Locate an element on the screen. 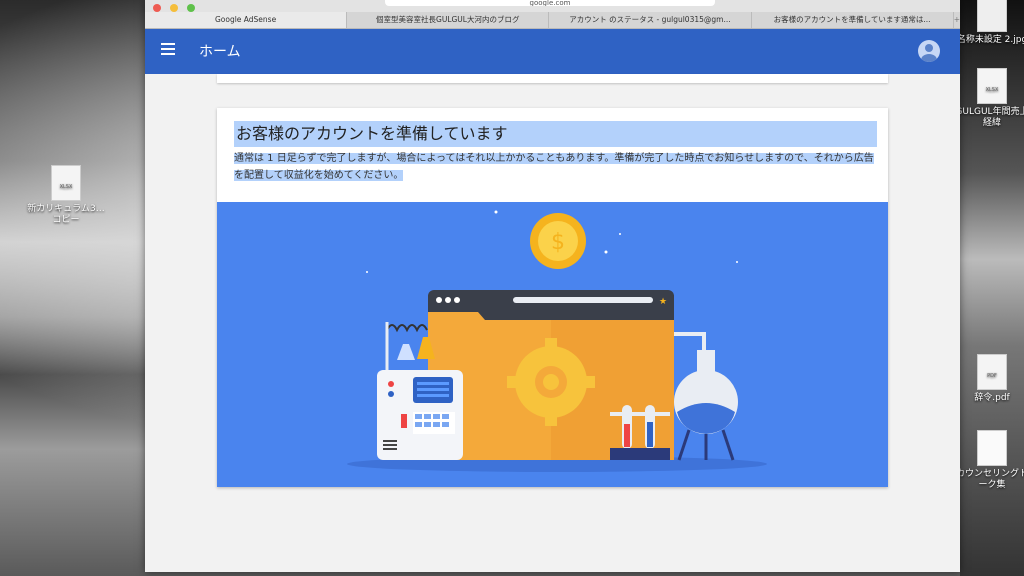 Image resolution: width=1024 pixels, height=576 pixels. zoom-window-icon is located at coordinates (191, 8).